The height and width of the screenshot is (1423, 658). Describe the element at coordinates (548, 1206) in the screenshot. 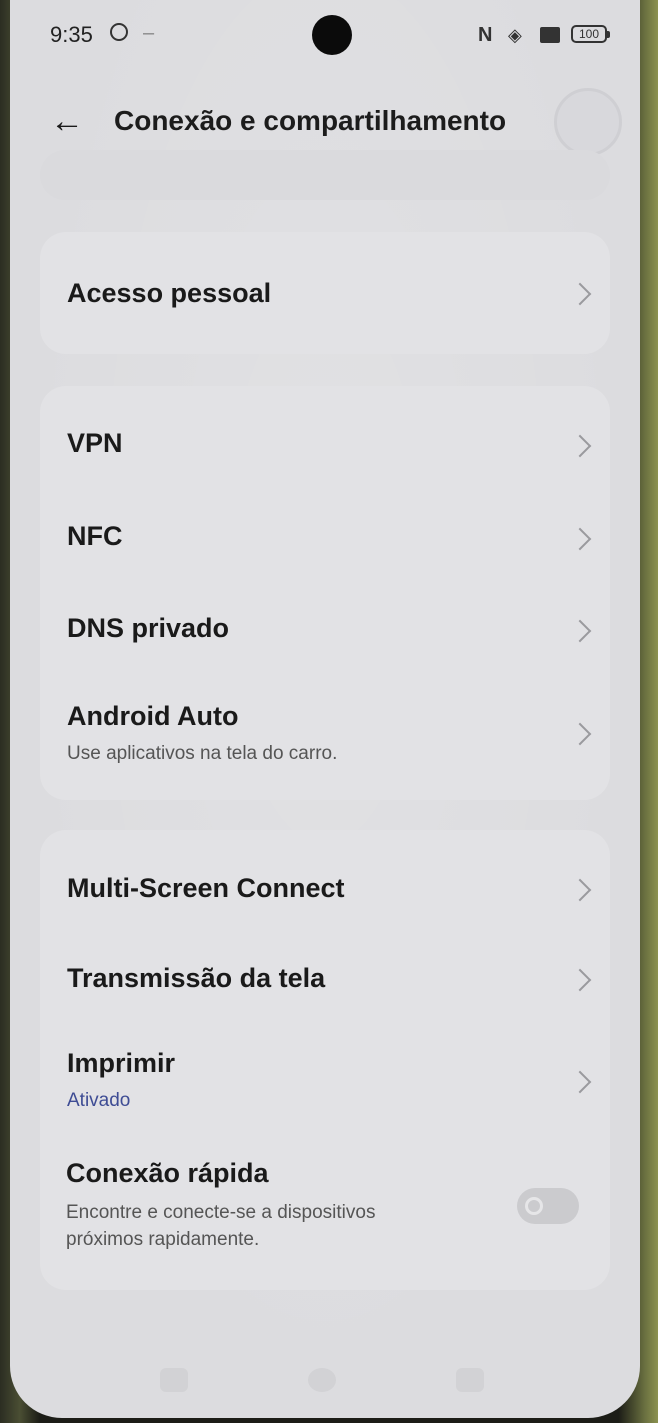

I see `quick-connect-toggle` at that location.